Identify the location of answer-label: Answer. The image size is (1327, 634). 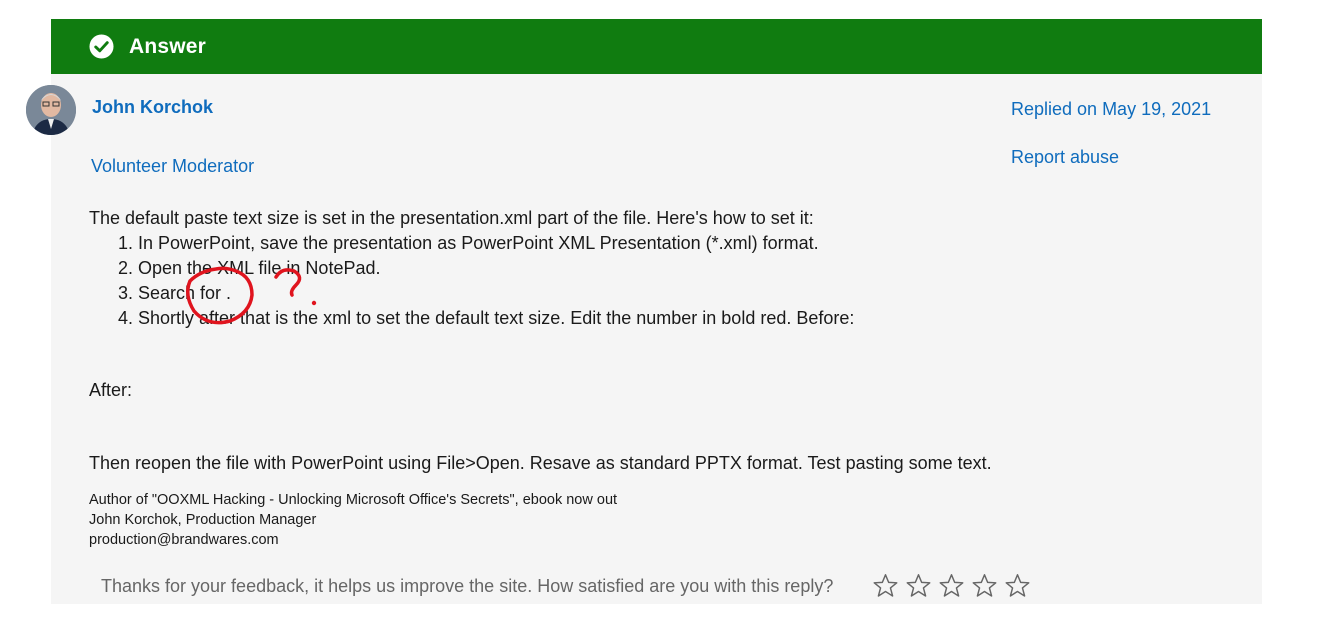
(168, 46).